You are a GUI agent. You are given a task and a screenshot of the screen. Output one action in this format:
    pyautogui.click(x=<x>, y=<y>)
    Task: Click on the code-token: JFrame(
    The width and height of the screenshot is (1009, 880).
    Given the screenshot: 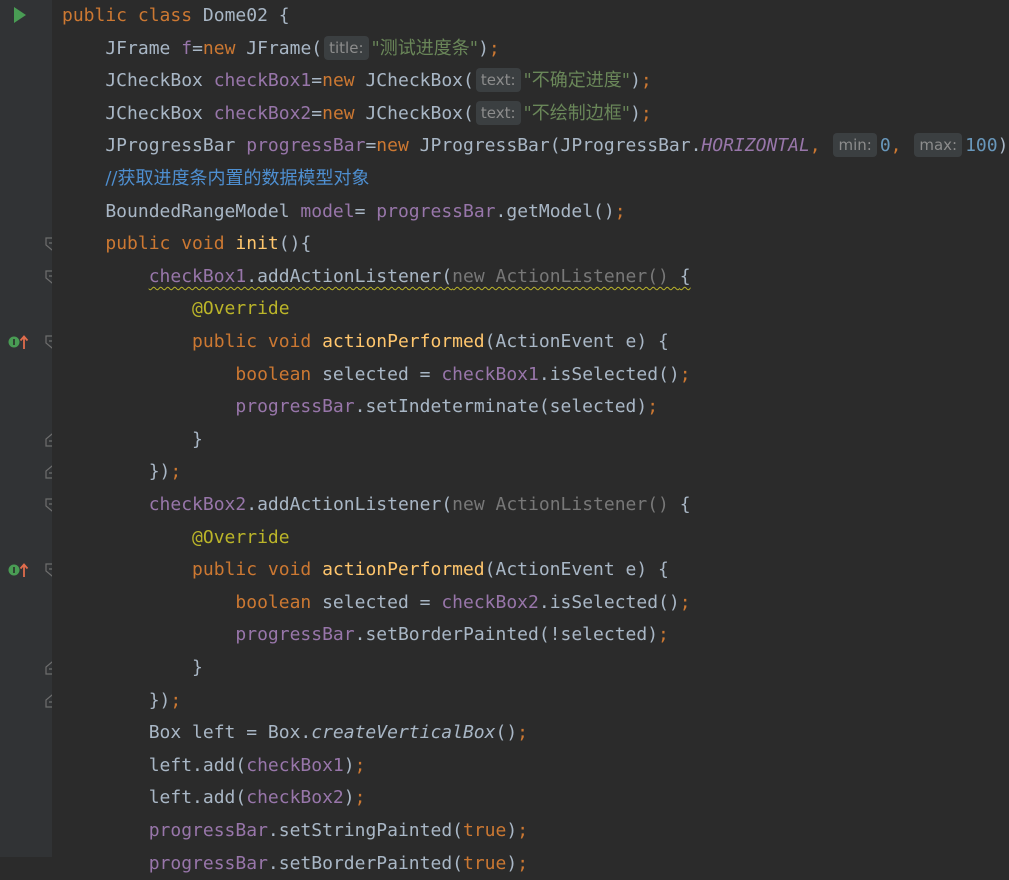 What is the action you would take?
    pyautogui.click(x=284, y=48)
    